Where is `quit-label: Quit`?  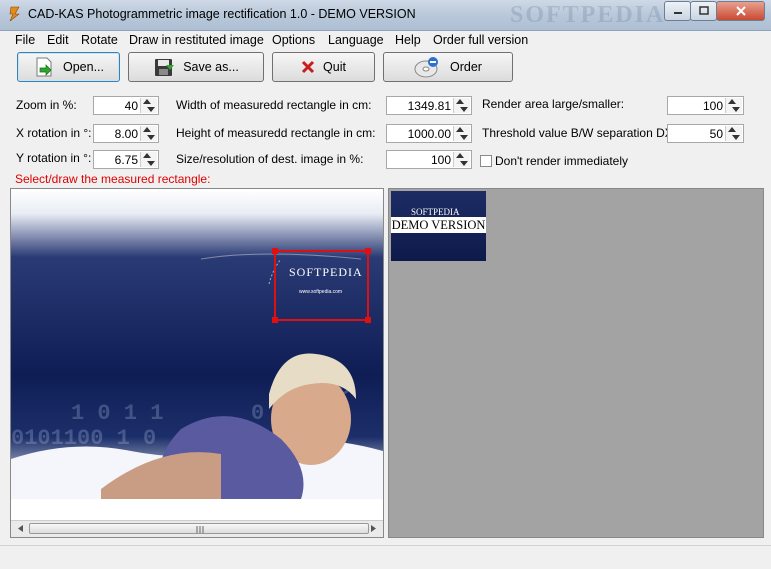
quit-label: Quit is located at coordinates (334, 67).